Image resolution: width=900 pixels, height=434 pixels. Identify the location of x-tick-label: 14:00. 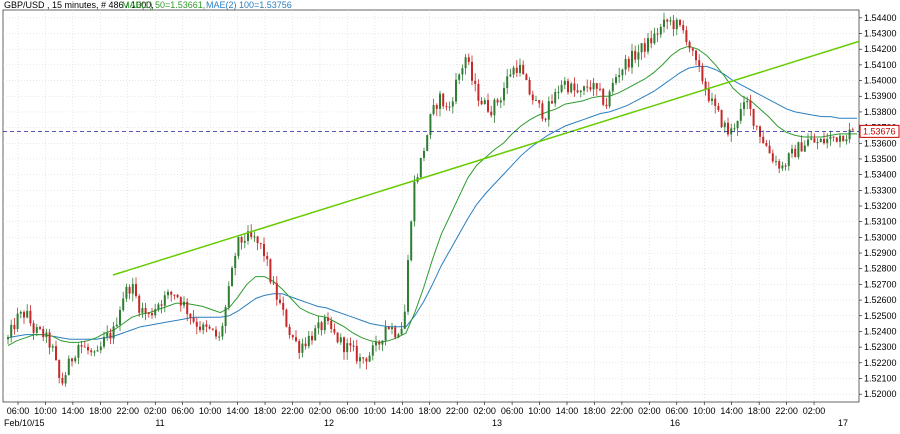
(567, 411).